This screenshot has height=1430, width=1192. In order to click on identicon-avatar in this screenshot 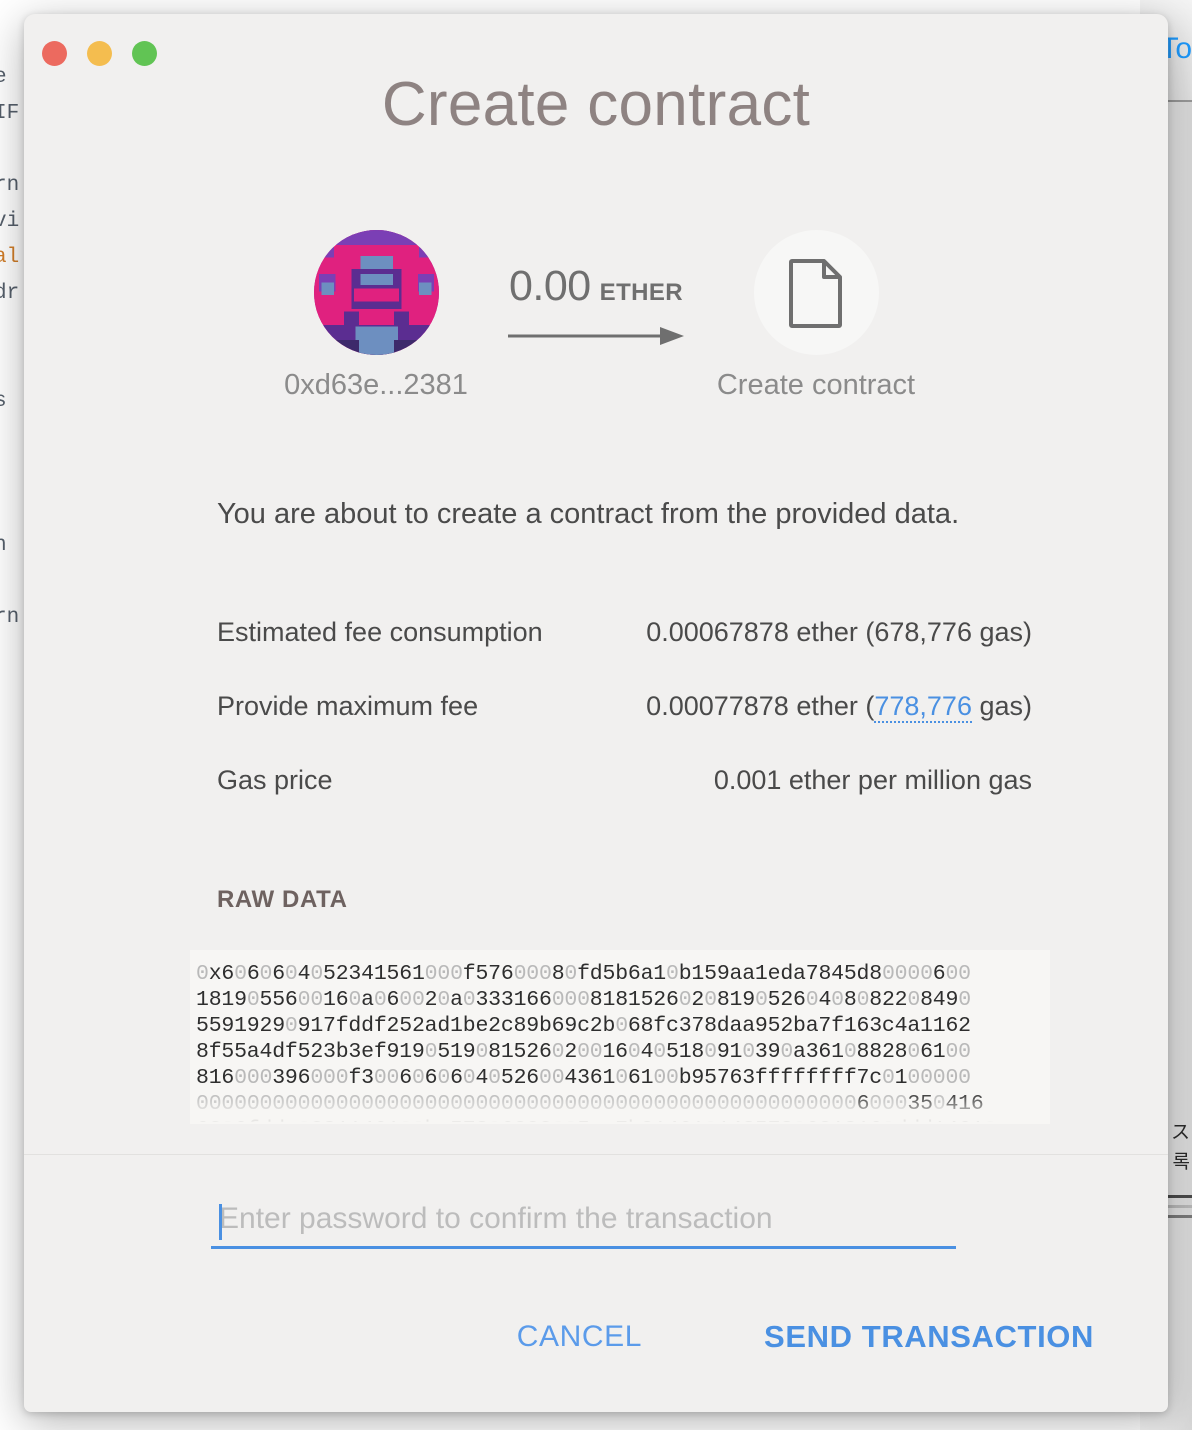, I will do `click(376, 292)`.